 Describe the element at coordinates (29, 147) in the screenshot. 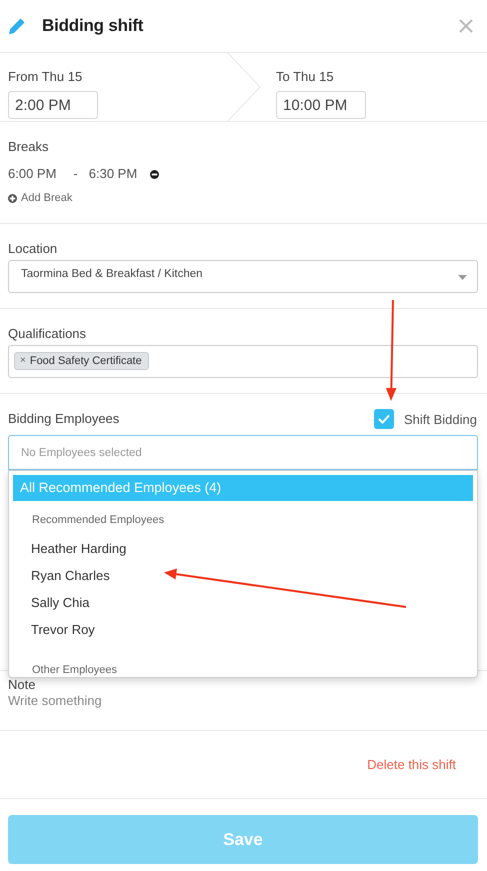

I see `section-label: Breaks` at that location.